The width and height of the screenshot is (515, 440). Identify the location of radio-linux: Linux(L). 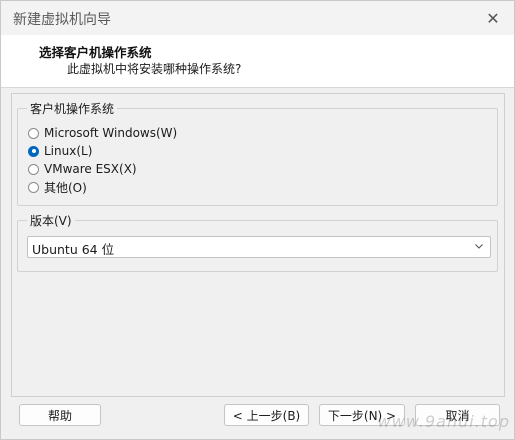
(60, 151).